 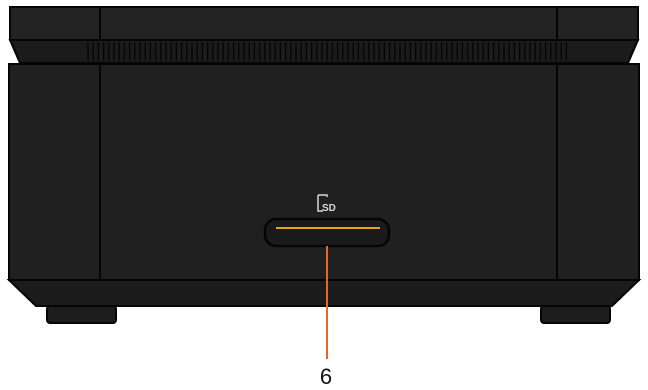 I want to click on callout-number: 6, so click(x=326, y=376).